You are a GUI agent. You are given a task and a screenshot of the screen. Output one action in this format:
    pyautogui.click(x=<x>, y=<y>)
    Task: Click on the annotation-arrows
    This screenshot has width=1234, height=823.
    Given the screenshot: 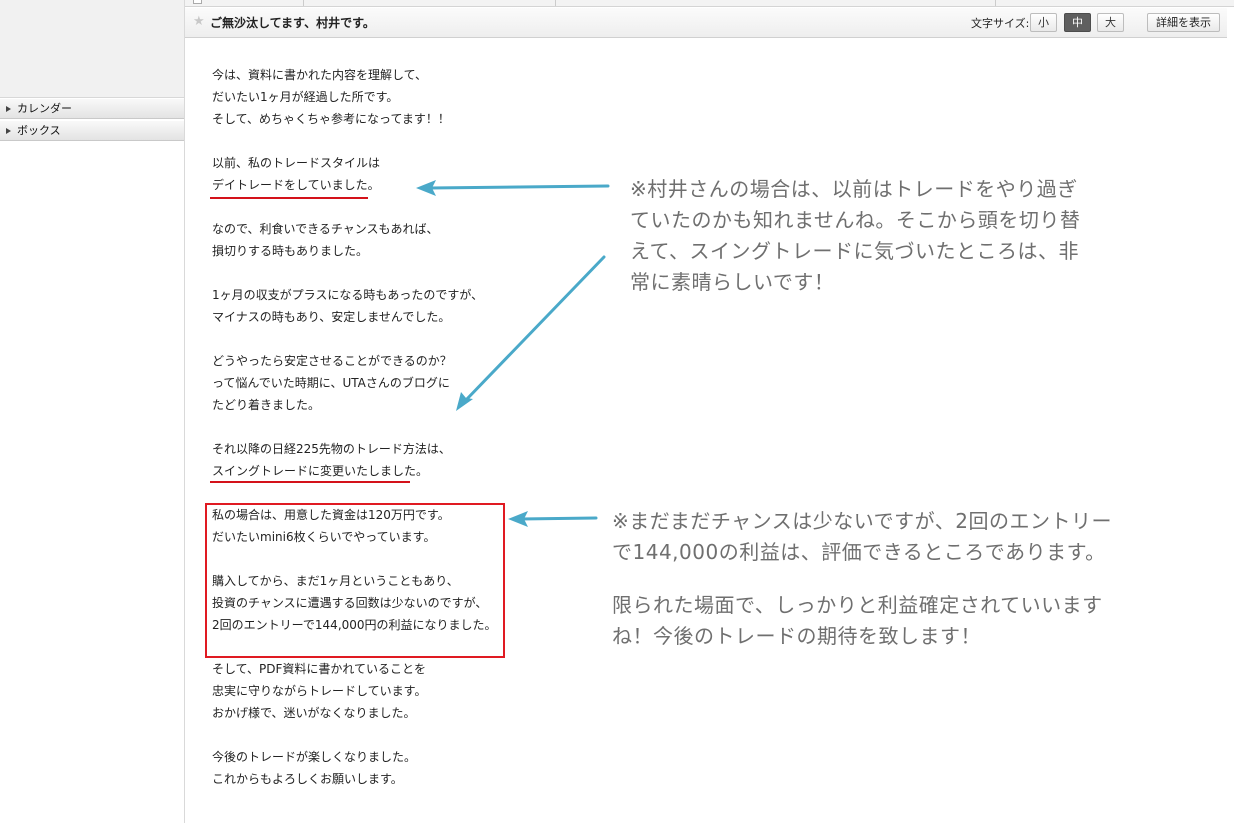 What is the action you would take?
    pyautogui.click(x=513, y=353)
    